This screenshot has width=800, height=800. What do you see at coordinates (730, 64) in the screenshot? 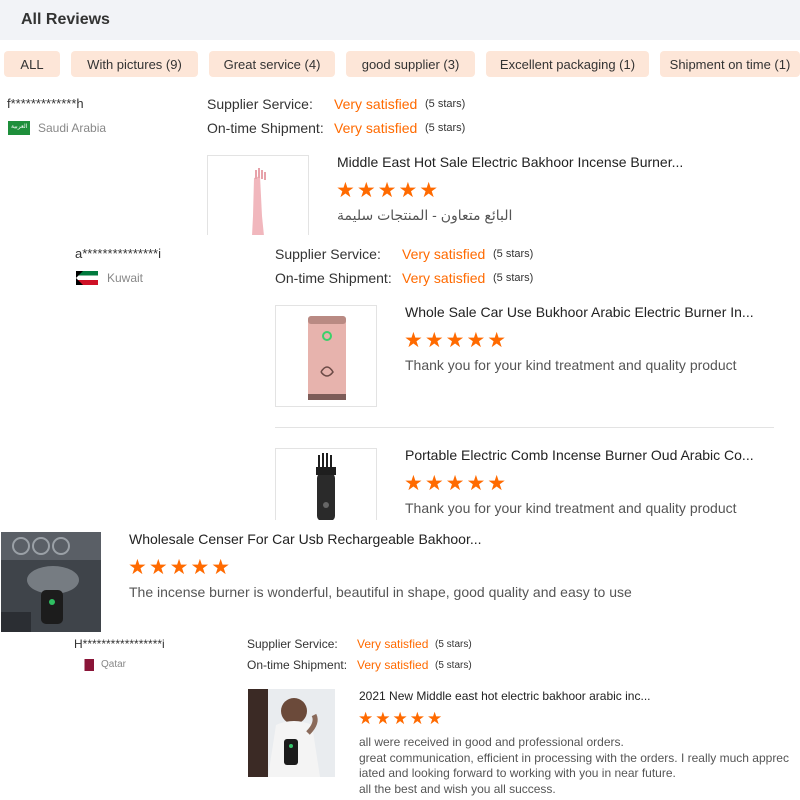
I see `filter-chip-shipment-on-time: Shipment on time (1)` at bounding box center [730, 64].